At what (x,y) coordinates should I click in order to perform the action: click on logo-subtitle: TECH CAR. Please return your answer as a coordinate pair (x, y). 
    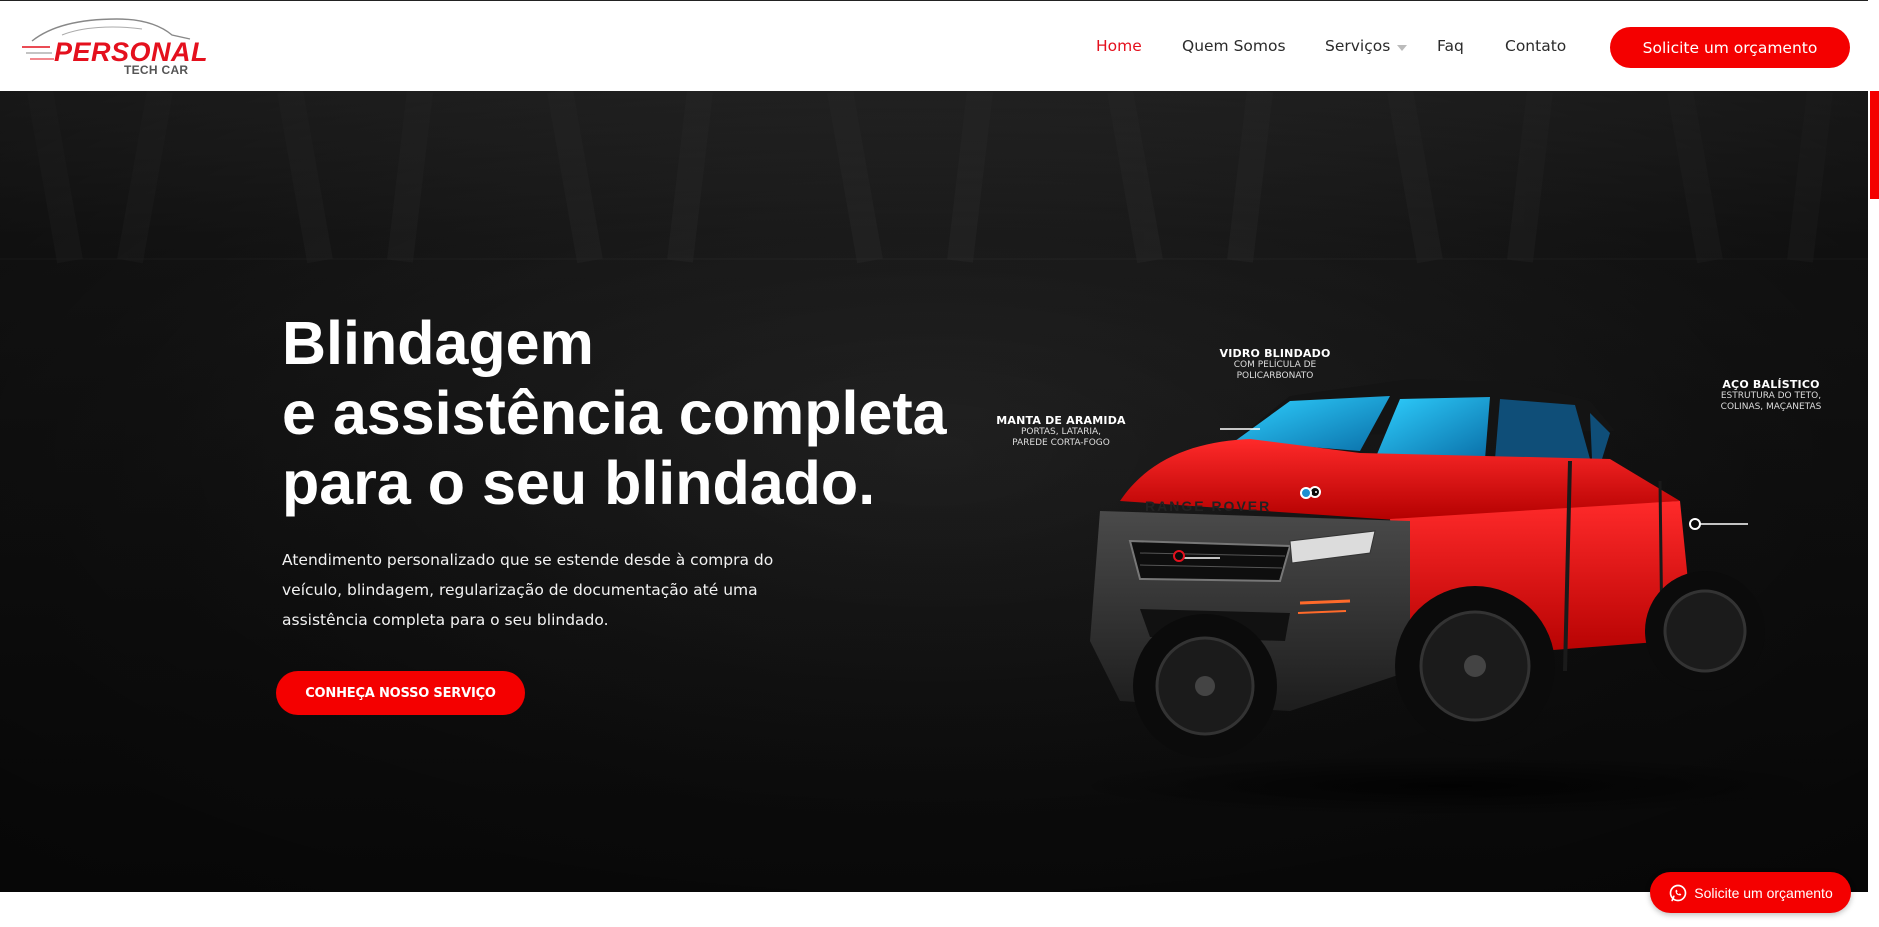
    Looking at the image, I should click on (156, 70).